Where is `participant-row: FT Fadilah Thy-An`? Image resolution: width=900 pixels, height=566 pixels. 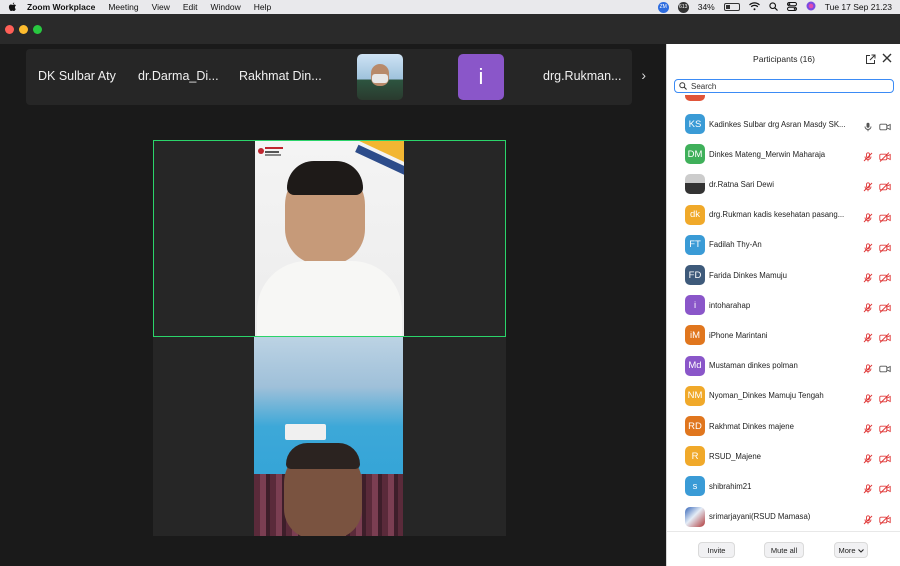
participant-row: FT Fadilah Thy-An is located at coordinates (783, 245).